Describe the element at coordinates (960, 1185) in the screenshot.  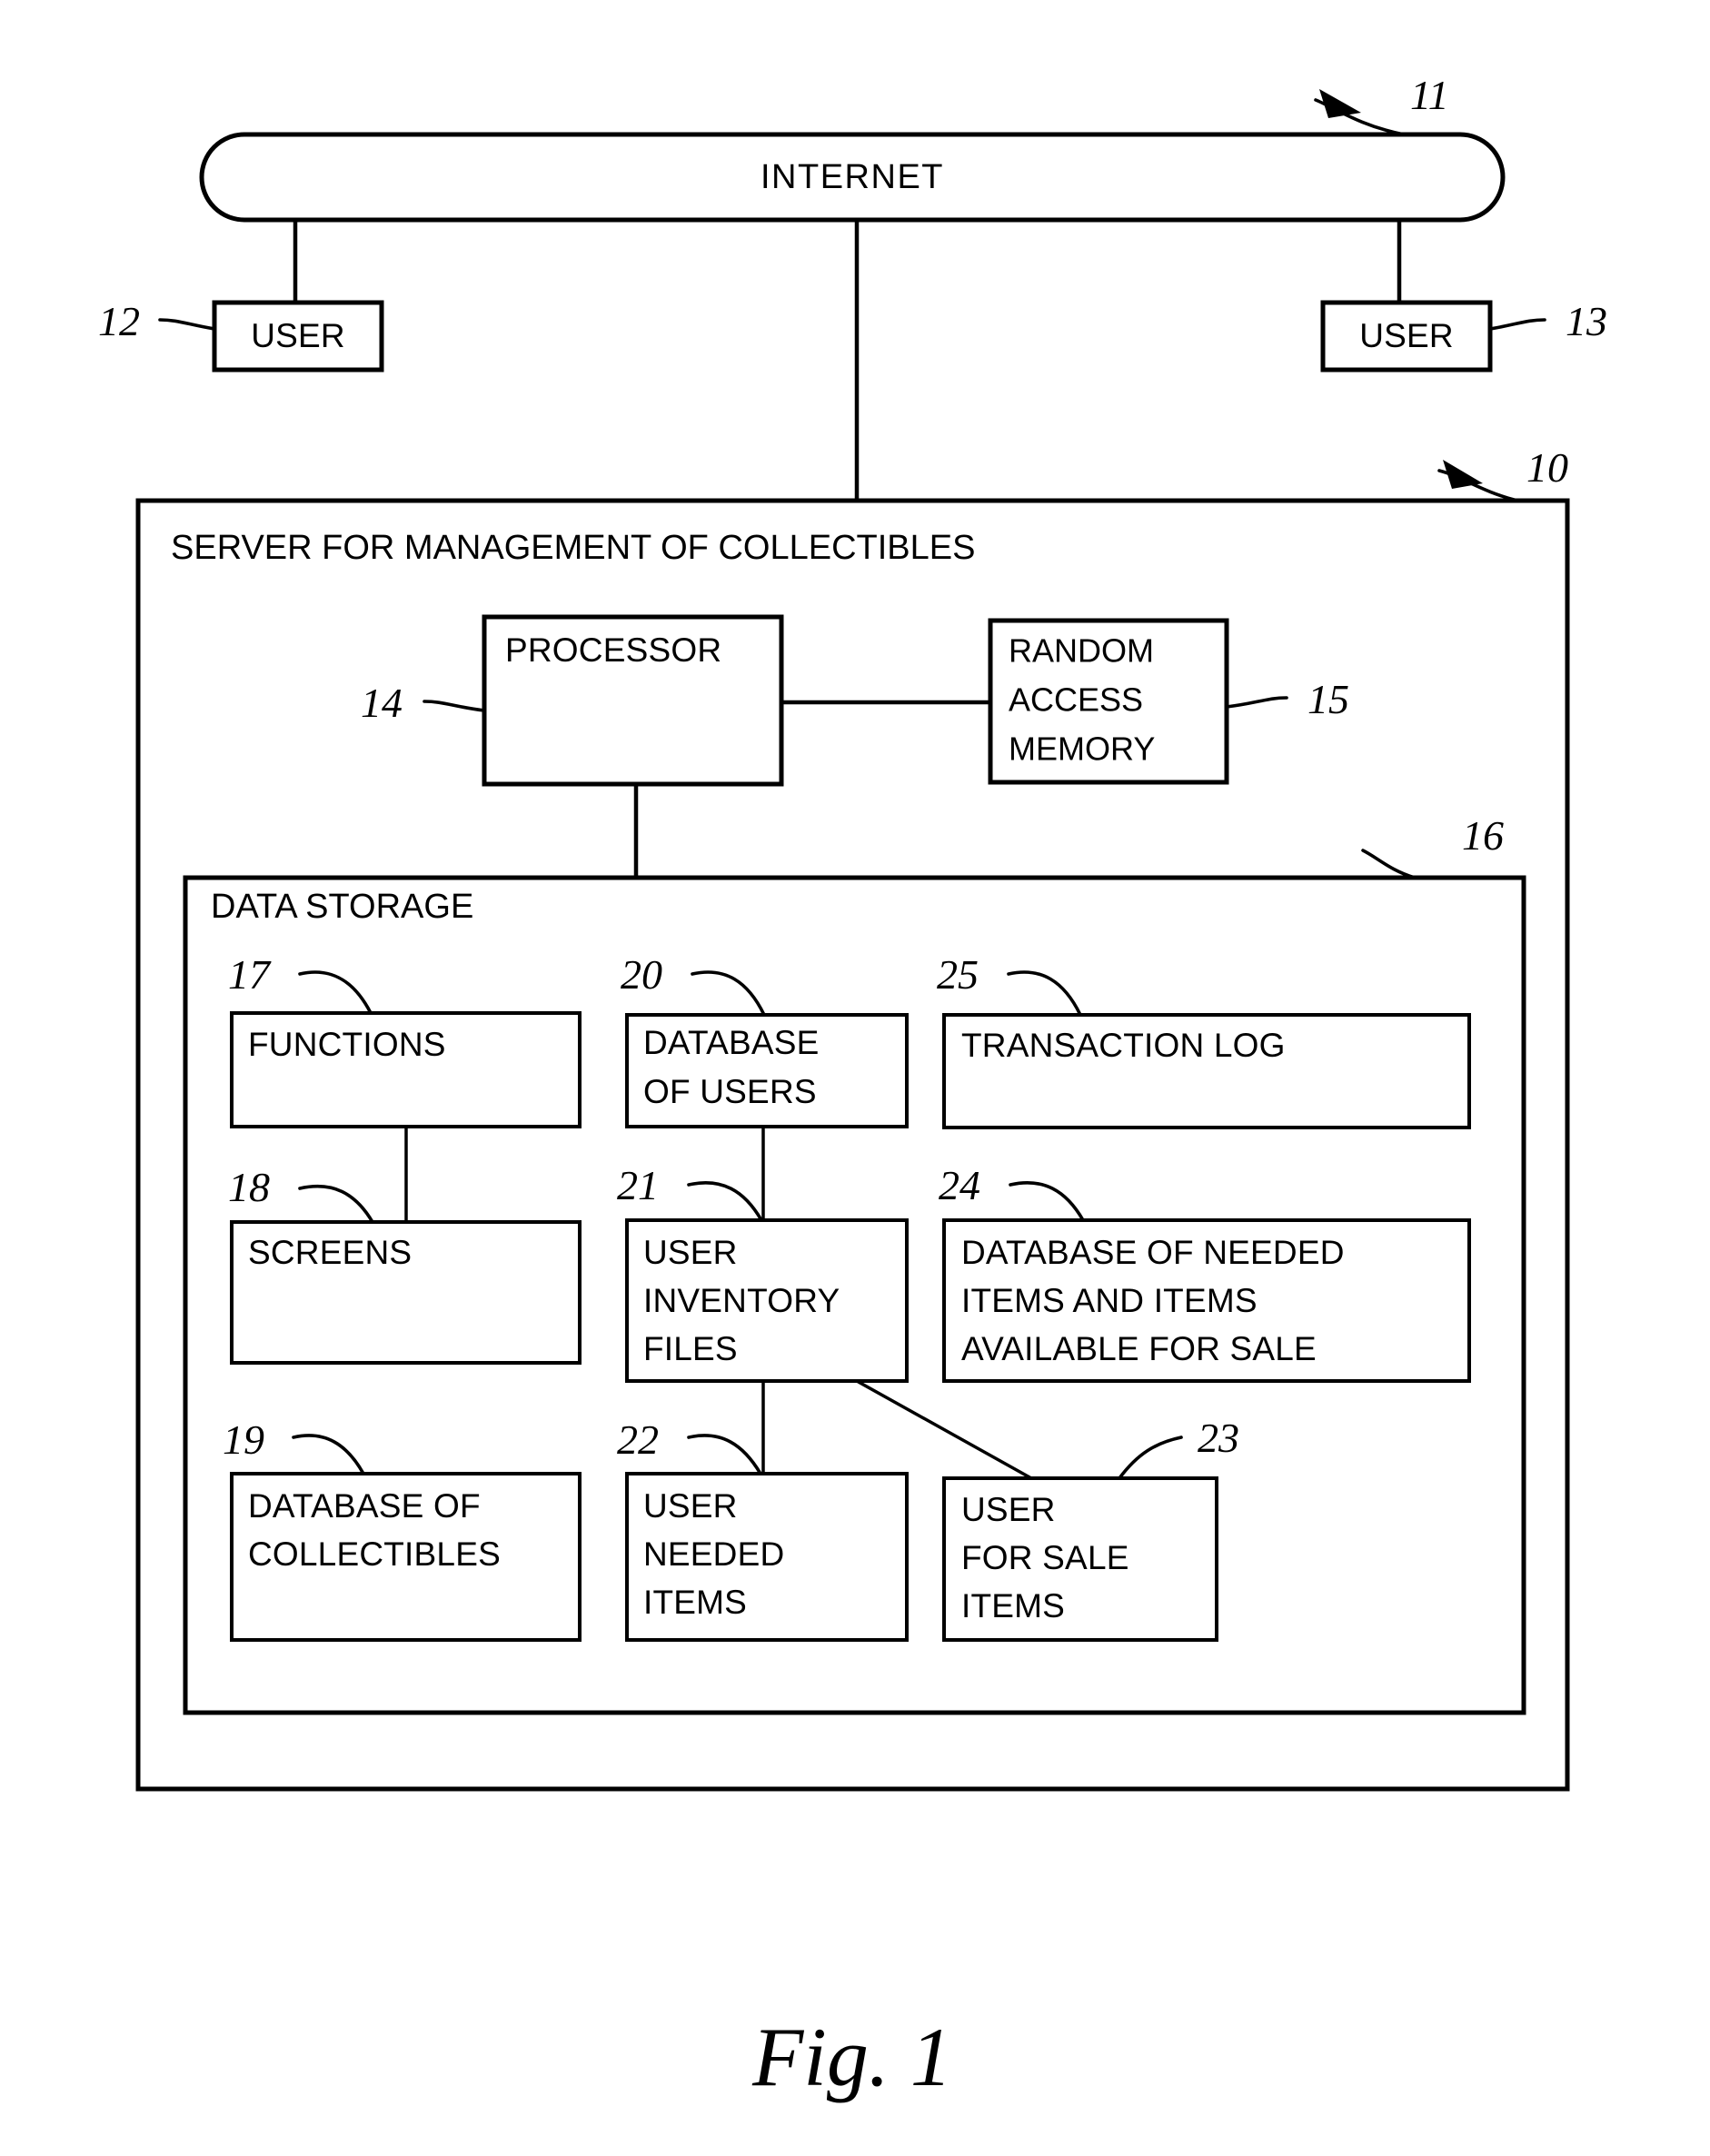
I see `ref-number-24: 24` at that location.